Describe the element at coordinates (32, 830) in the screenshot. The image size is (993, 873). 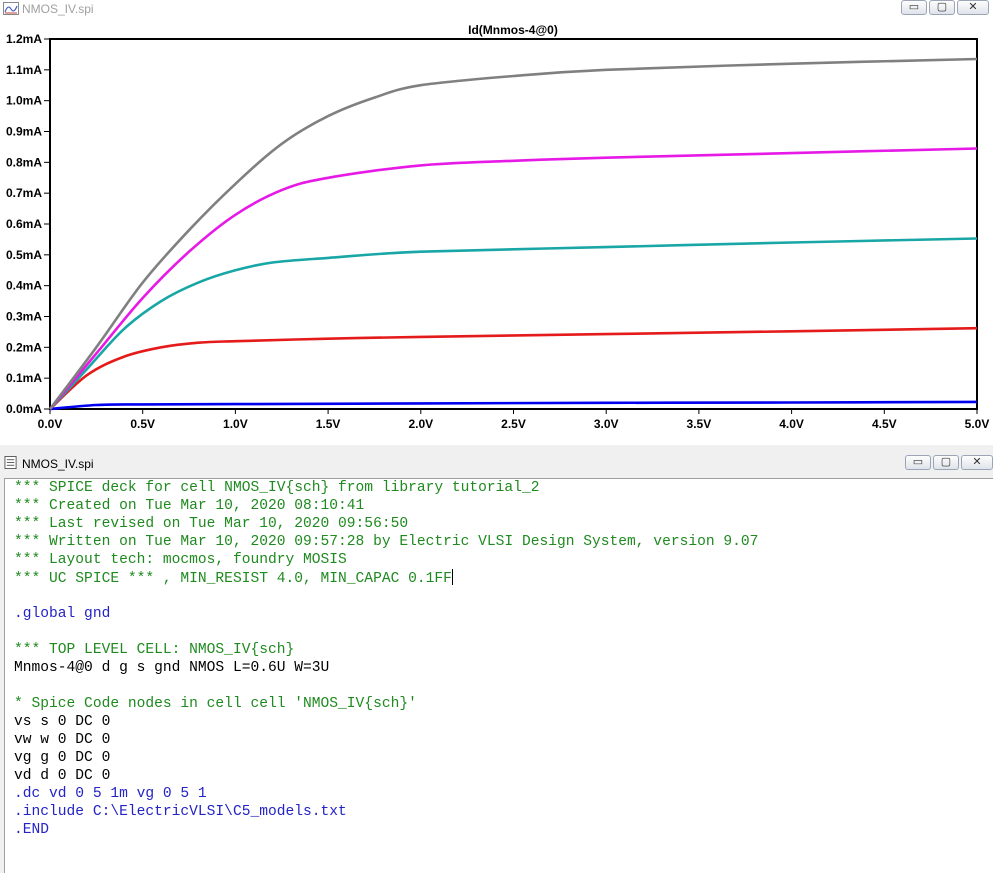
I see `code-line-text: .END` at that location.